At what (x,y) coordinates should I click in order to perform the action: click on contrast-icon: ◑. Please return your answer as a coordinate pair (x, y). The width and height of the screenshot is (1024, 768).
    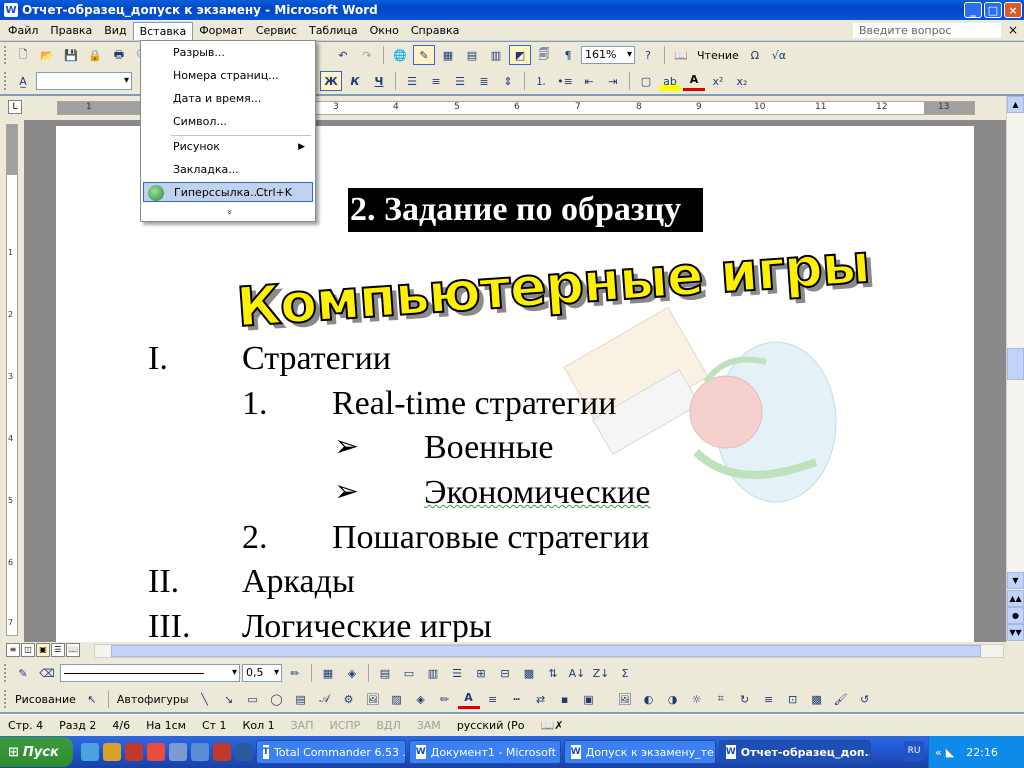
    Looking at the image, I should click on (673, 699).